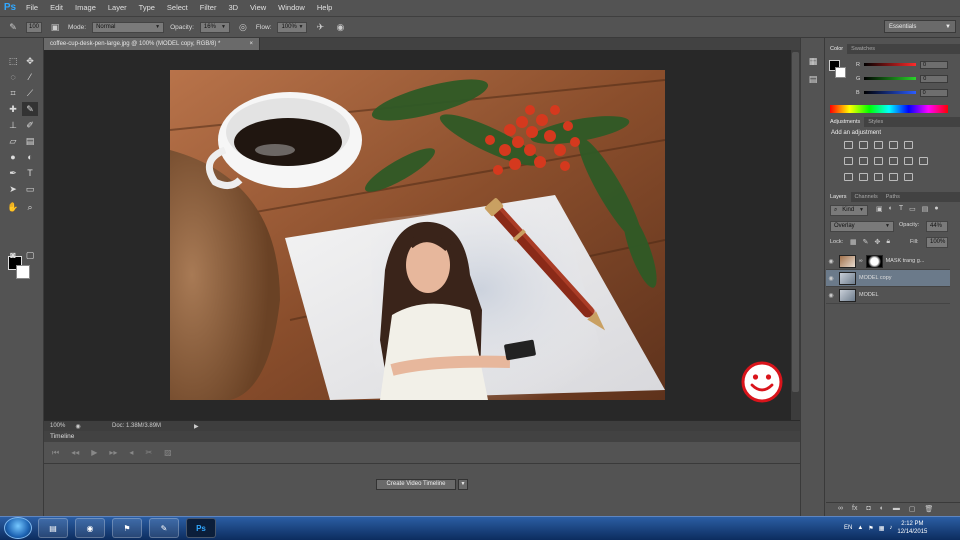 This screenshot has height=540, width=960. I want to click on transition-icon: ▨, so click(168, 452).